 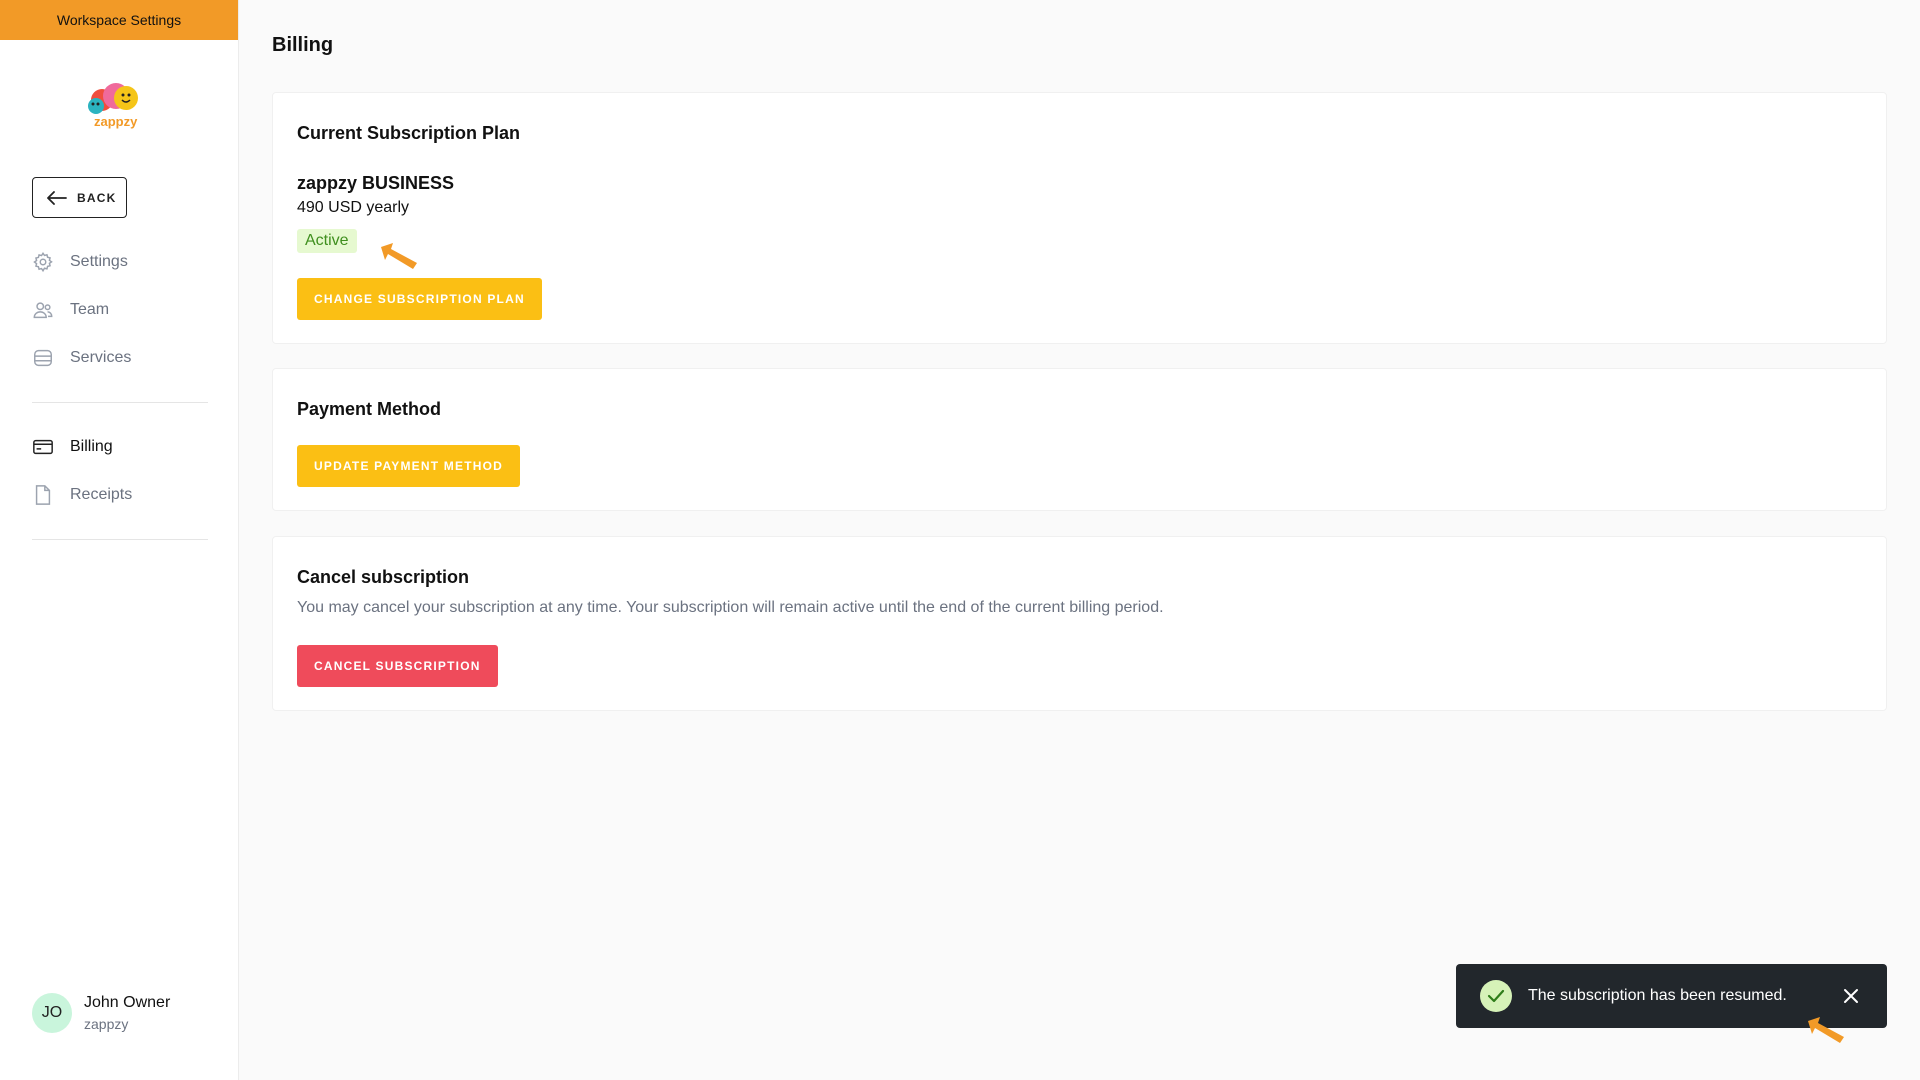 I want to click on plan-name: zappzy BUSINESS, so click(x=376, y=183).